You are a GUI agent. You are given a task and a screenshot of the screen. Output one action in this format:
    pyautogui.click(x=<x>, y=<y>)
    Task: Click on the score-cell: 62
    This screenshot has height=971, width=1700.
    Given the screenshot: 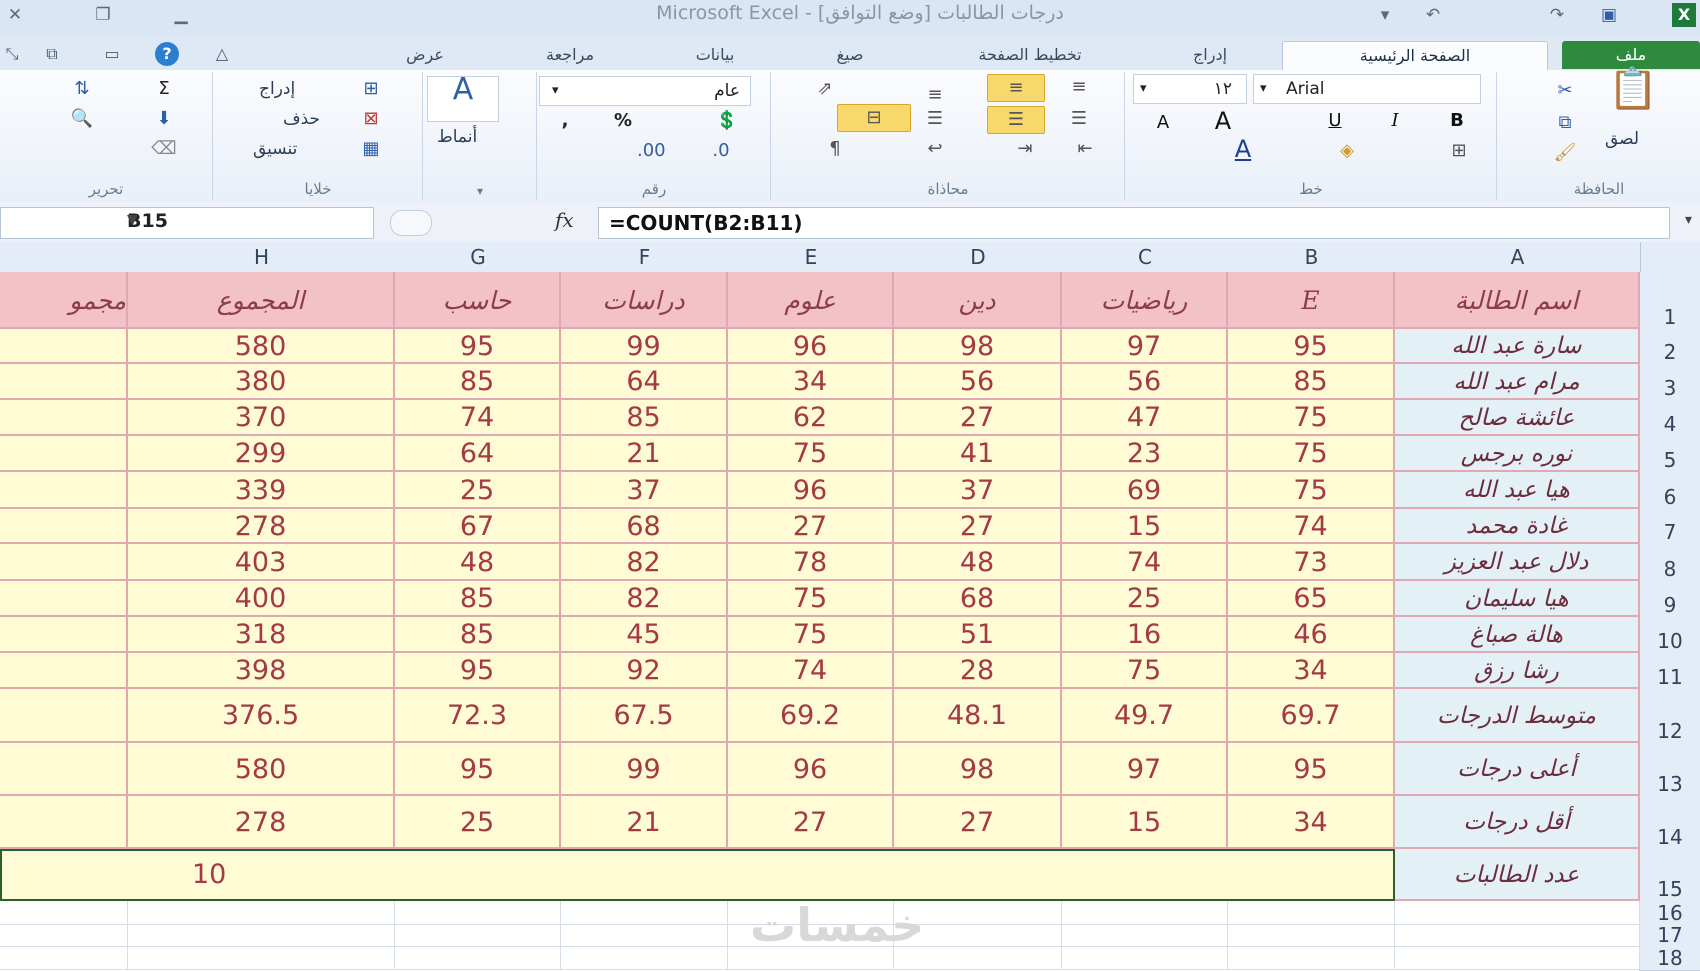 What is the action you would take?
    pyautogui.click(x=811, y=418)
    